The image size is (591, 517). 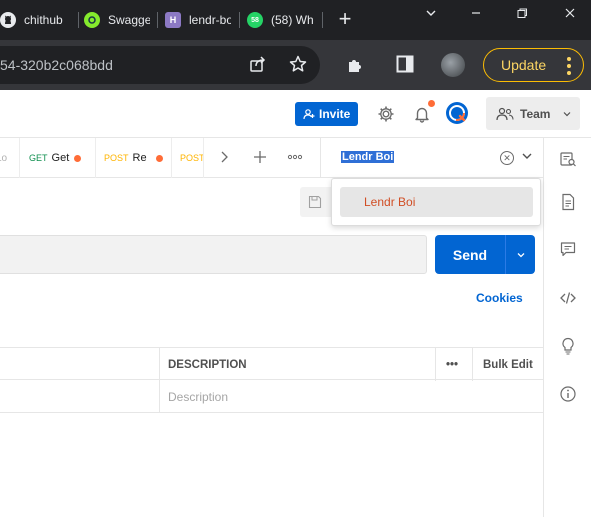 I want to click on more-tabs-icon, so click(x=295, y=158).